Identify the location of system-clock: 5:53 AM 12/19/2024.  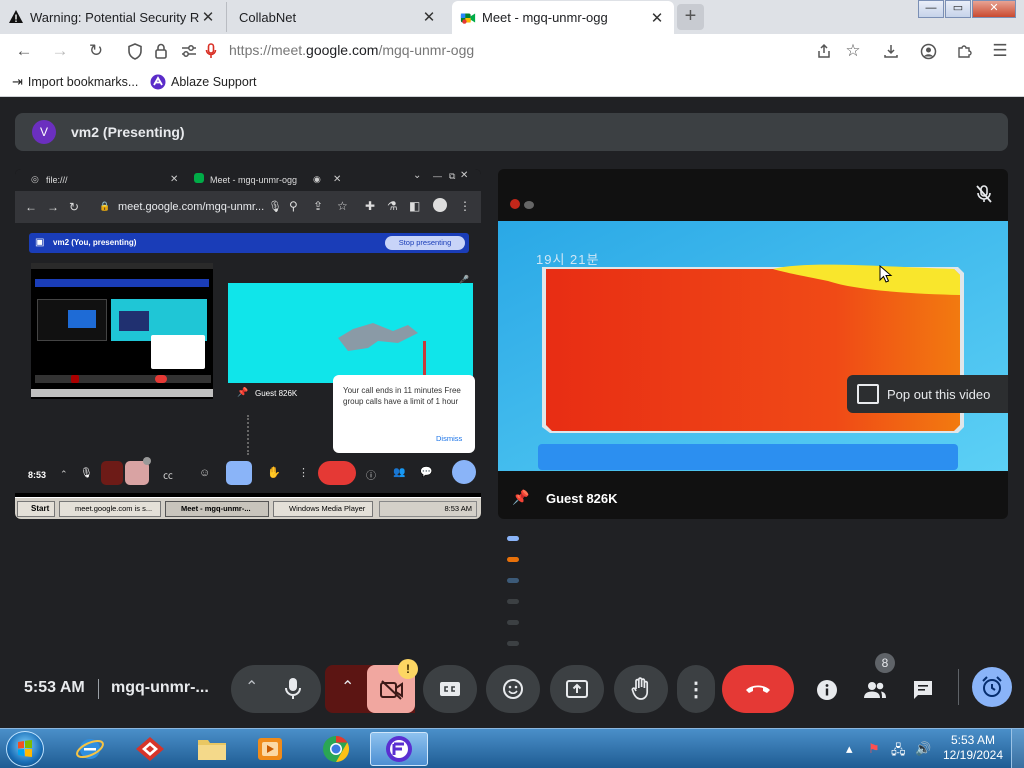
(973, 748).